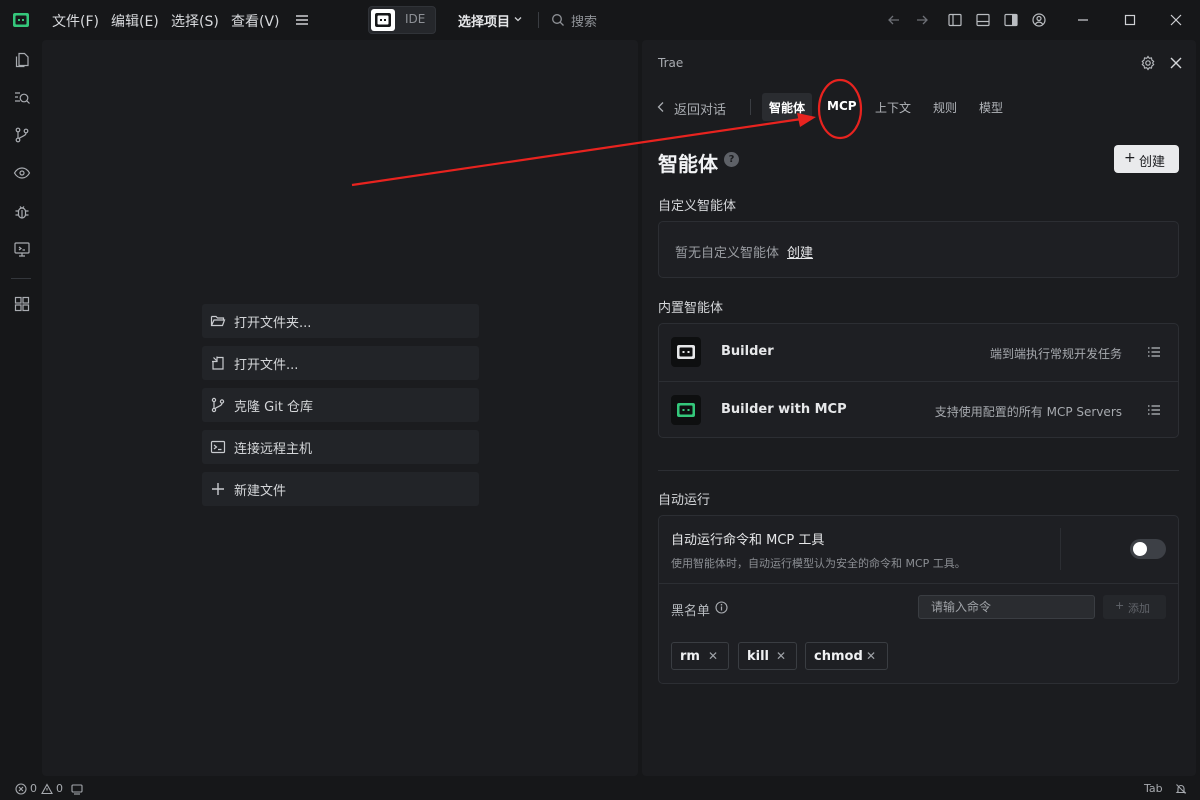 Image resolution: width=1200 pixels, height=800 pixels. Describe the element at coordinates (415, 19) in the screenshot. I see `ide-label: IDE` at that location.